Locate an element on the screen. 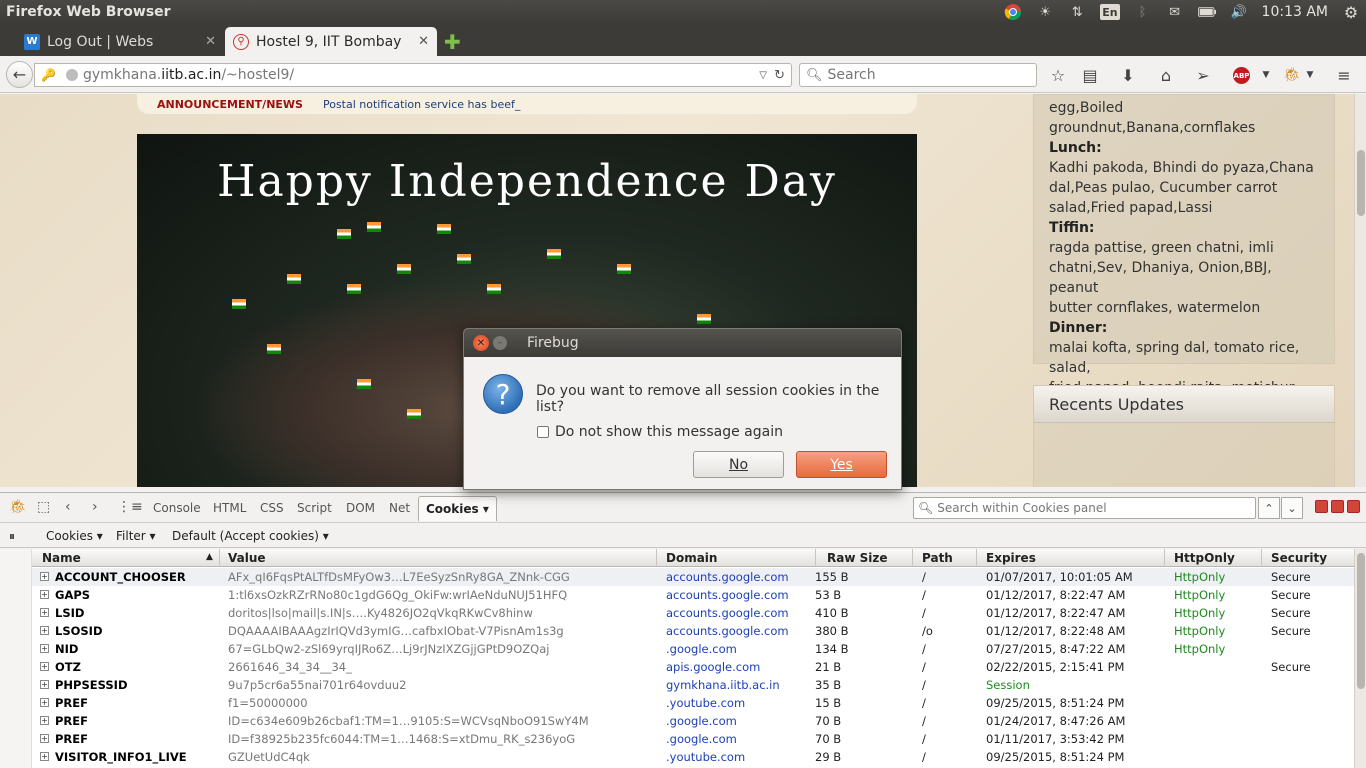 Image resolution: width=1366 pixels, height=768 pixels. dont-show-again-checkbox: Do not show this message again is located at coordinates (660, 432).